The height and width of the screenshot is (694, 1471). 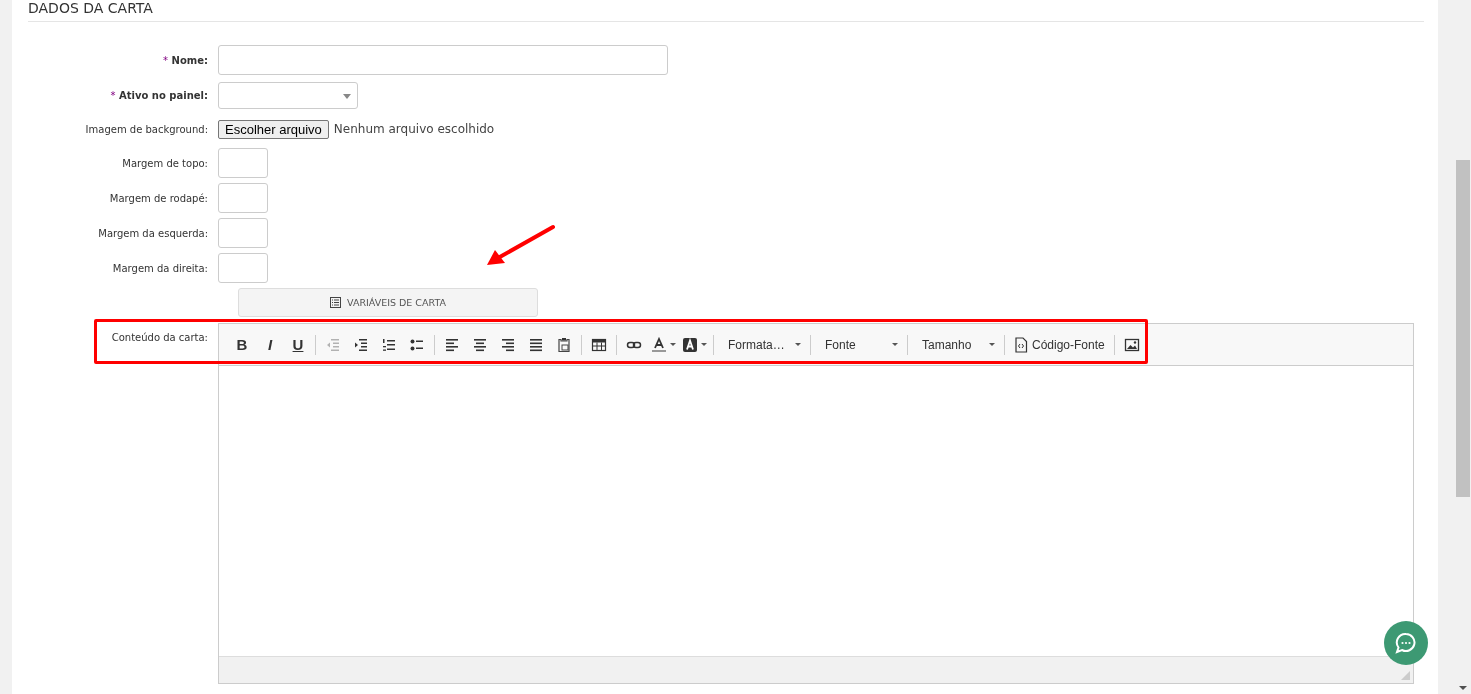 I want to click on field-label: Margem da direita:, so click(x=159, y=268).